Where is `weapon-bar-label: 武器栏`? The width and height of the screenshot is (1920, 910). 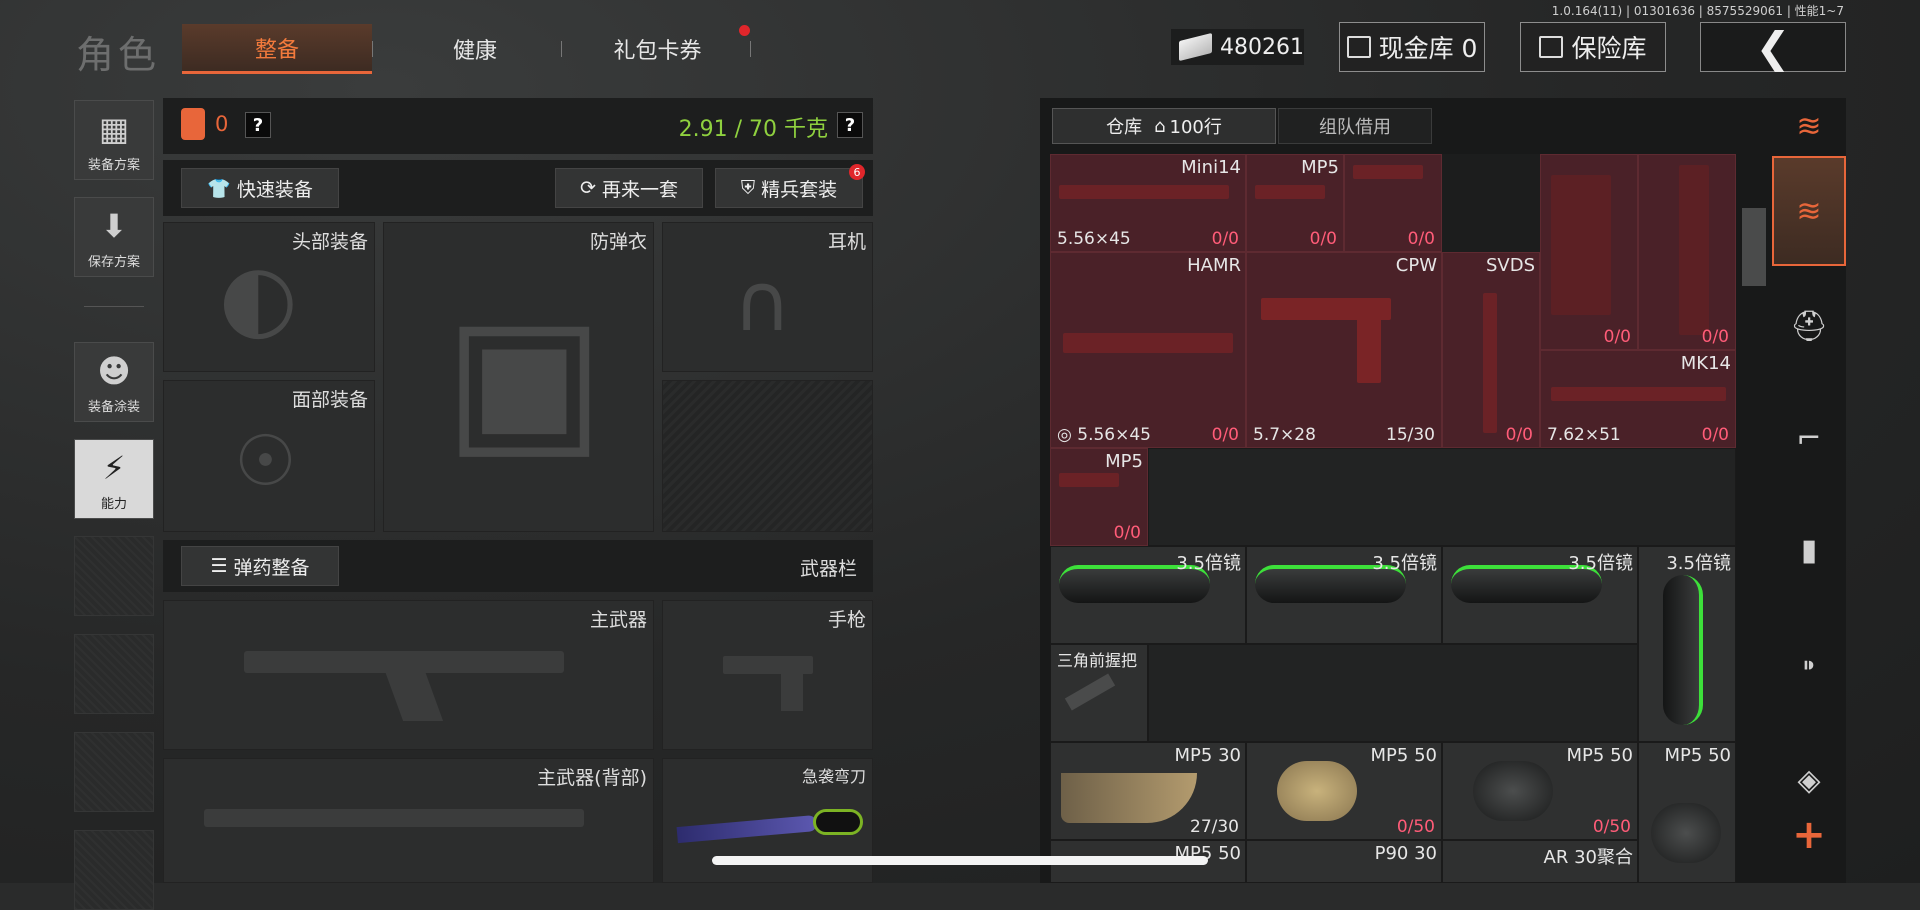
weapon-bar-label: 武器栏 is located at coordinates (828, 569).